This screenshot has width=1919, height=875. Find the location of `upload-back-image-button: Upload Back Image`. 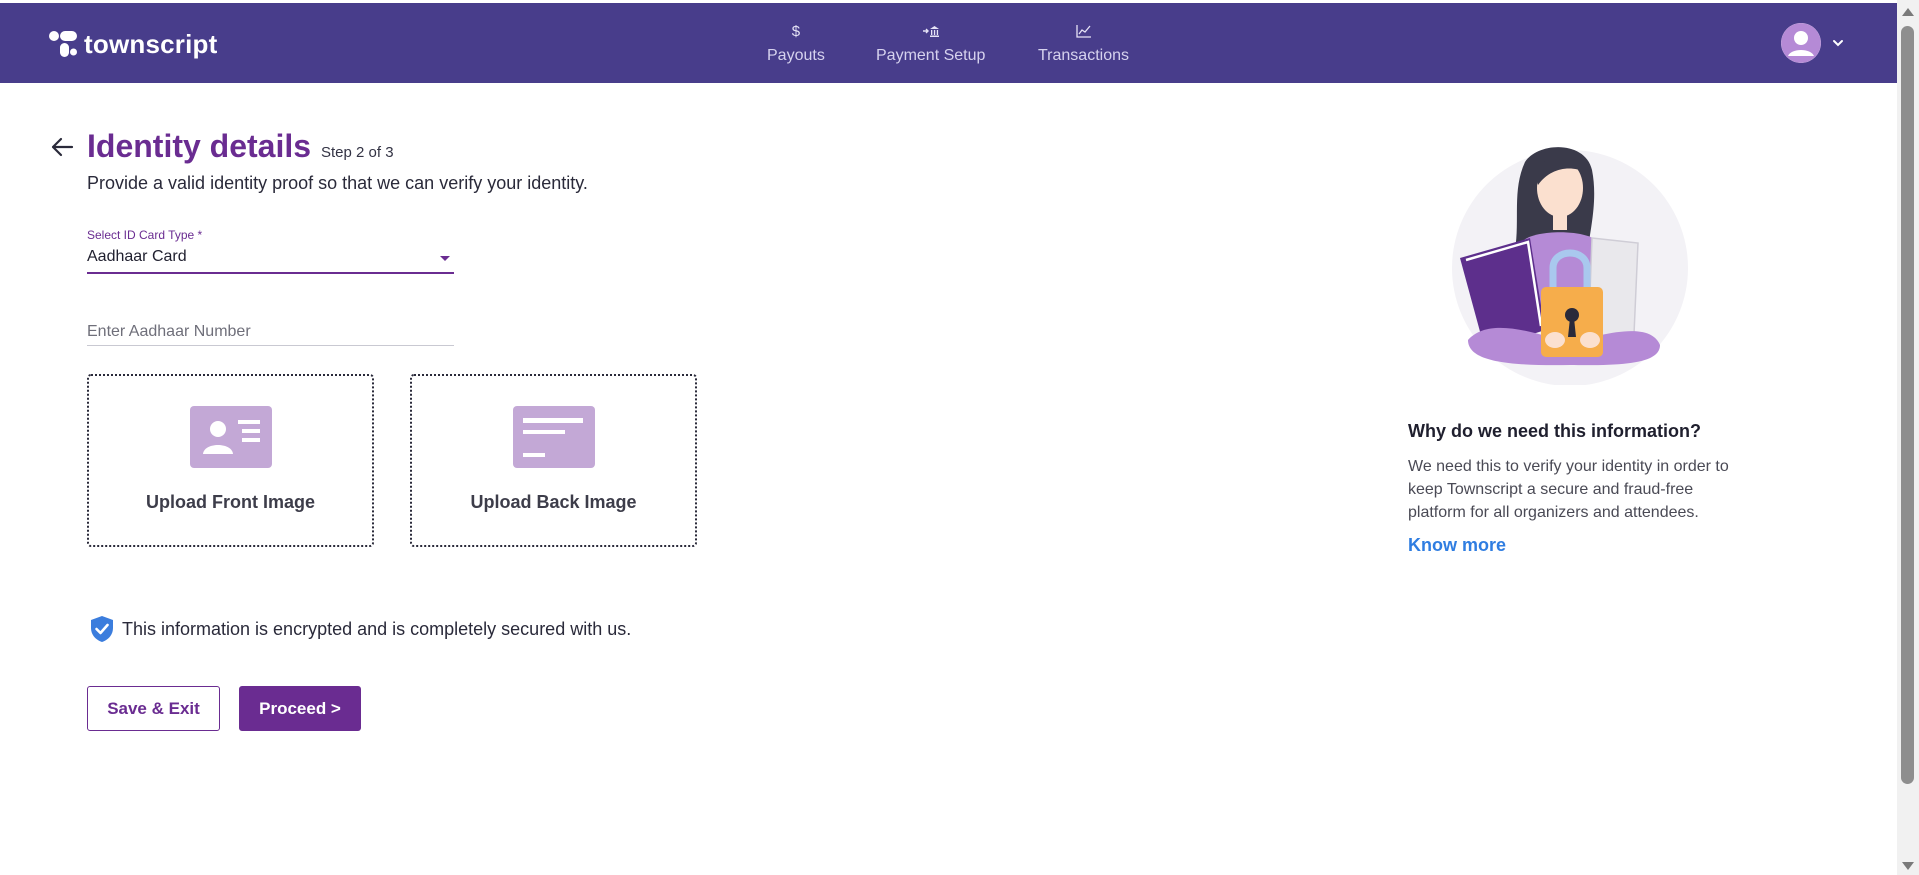

upload-back-image-button: Upload Back Image is located at coordinates (553, 460).